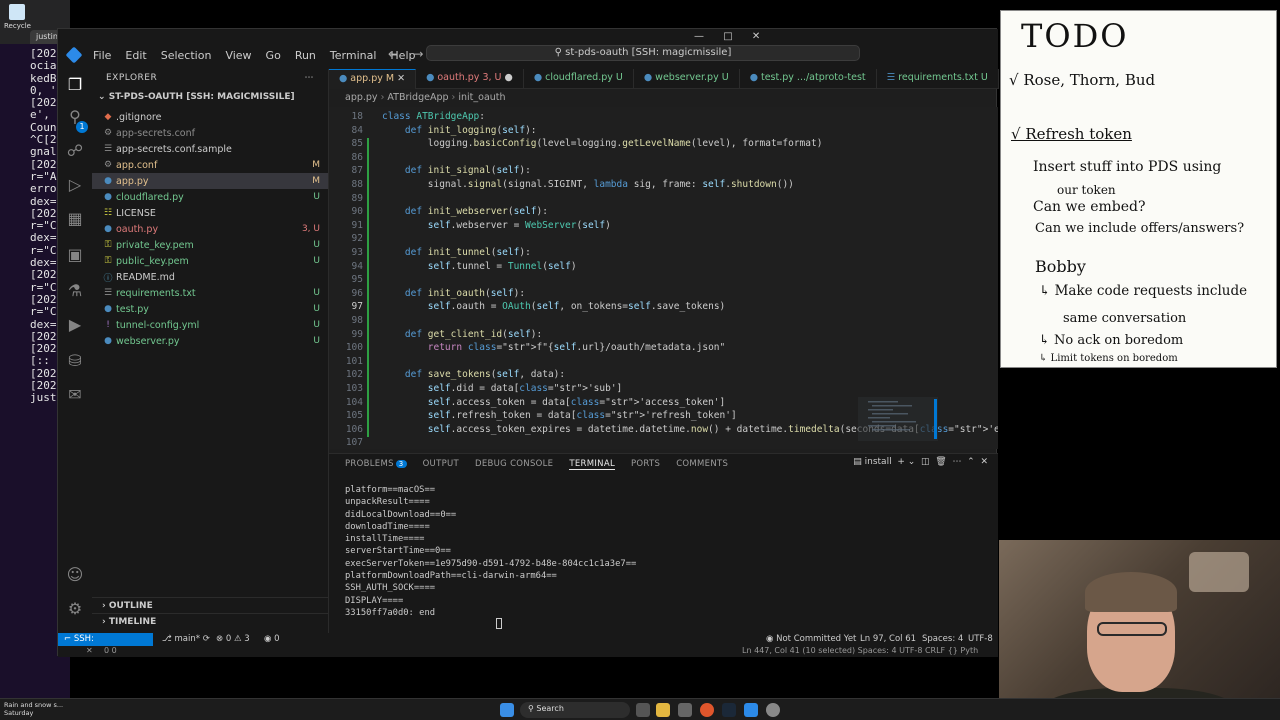  What do you see at coordinates (353, 55) in the screenshot?
I see `menu-terminal: Terminal` at bounding box center [353, 55].